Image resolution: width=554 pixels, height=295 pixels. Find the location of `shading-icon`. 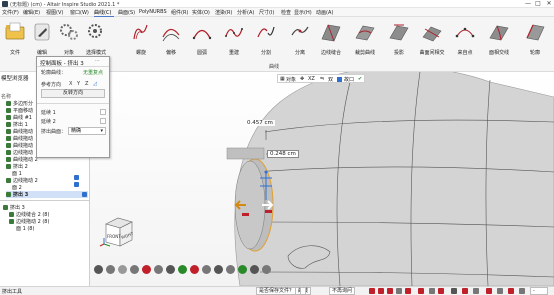

shading-icon is located at coordinates (218, 269).